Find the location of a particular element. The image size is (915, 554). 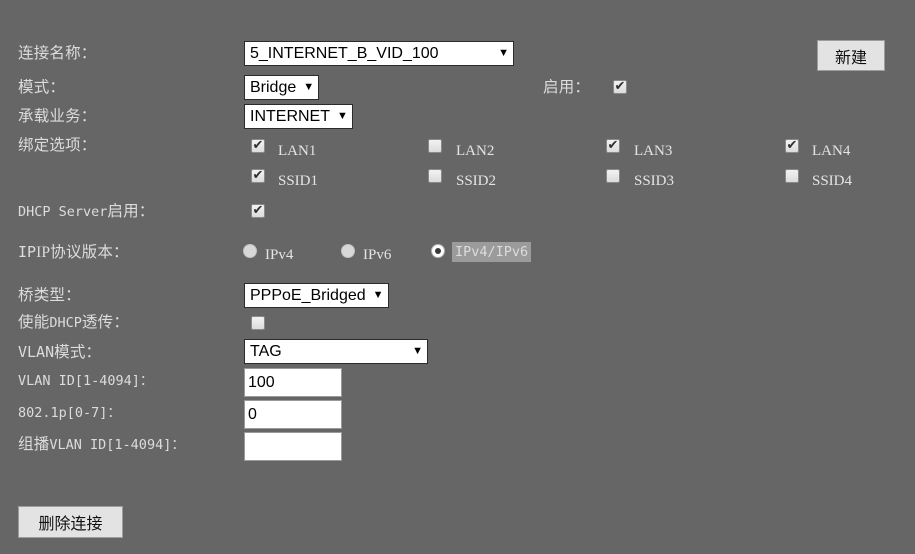

dhcp-server-checkbox is located at coordinates (258, 210).